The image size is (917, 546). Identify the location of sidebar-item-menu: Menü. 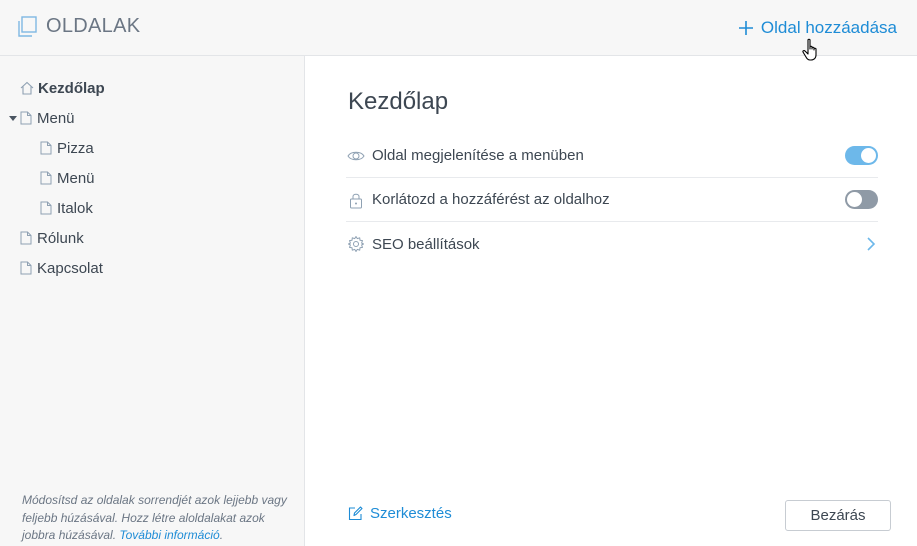
(47, 118).